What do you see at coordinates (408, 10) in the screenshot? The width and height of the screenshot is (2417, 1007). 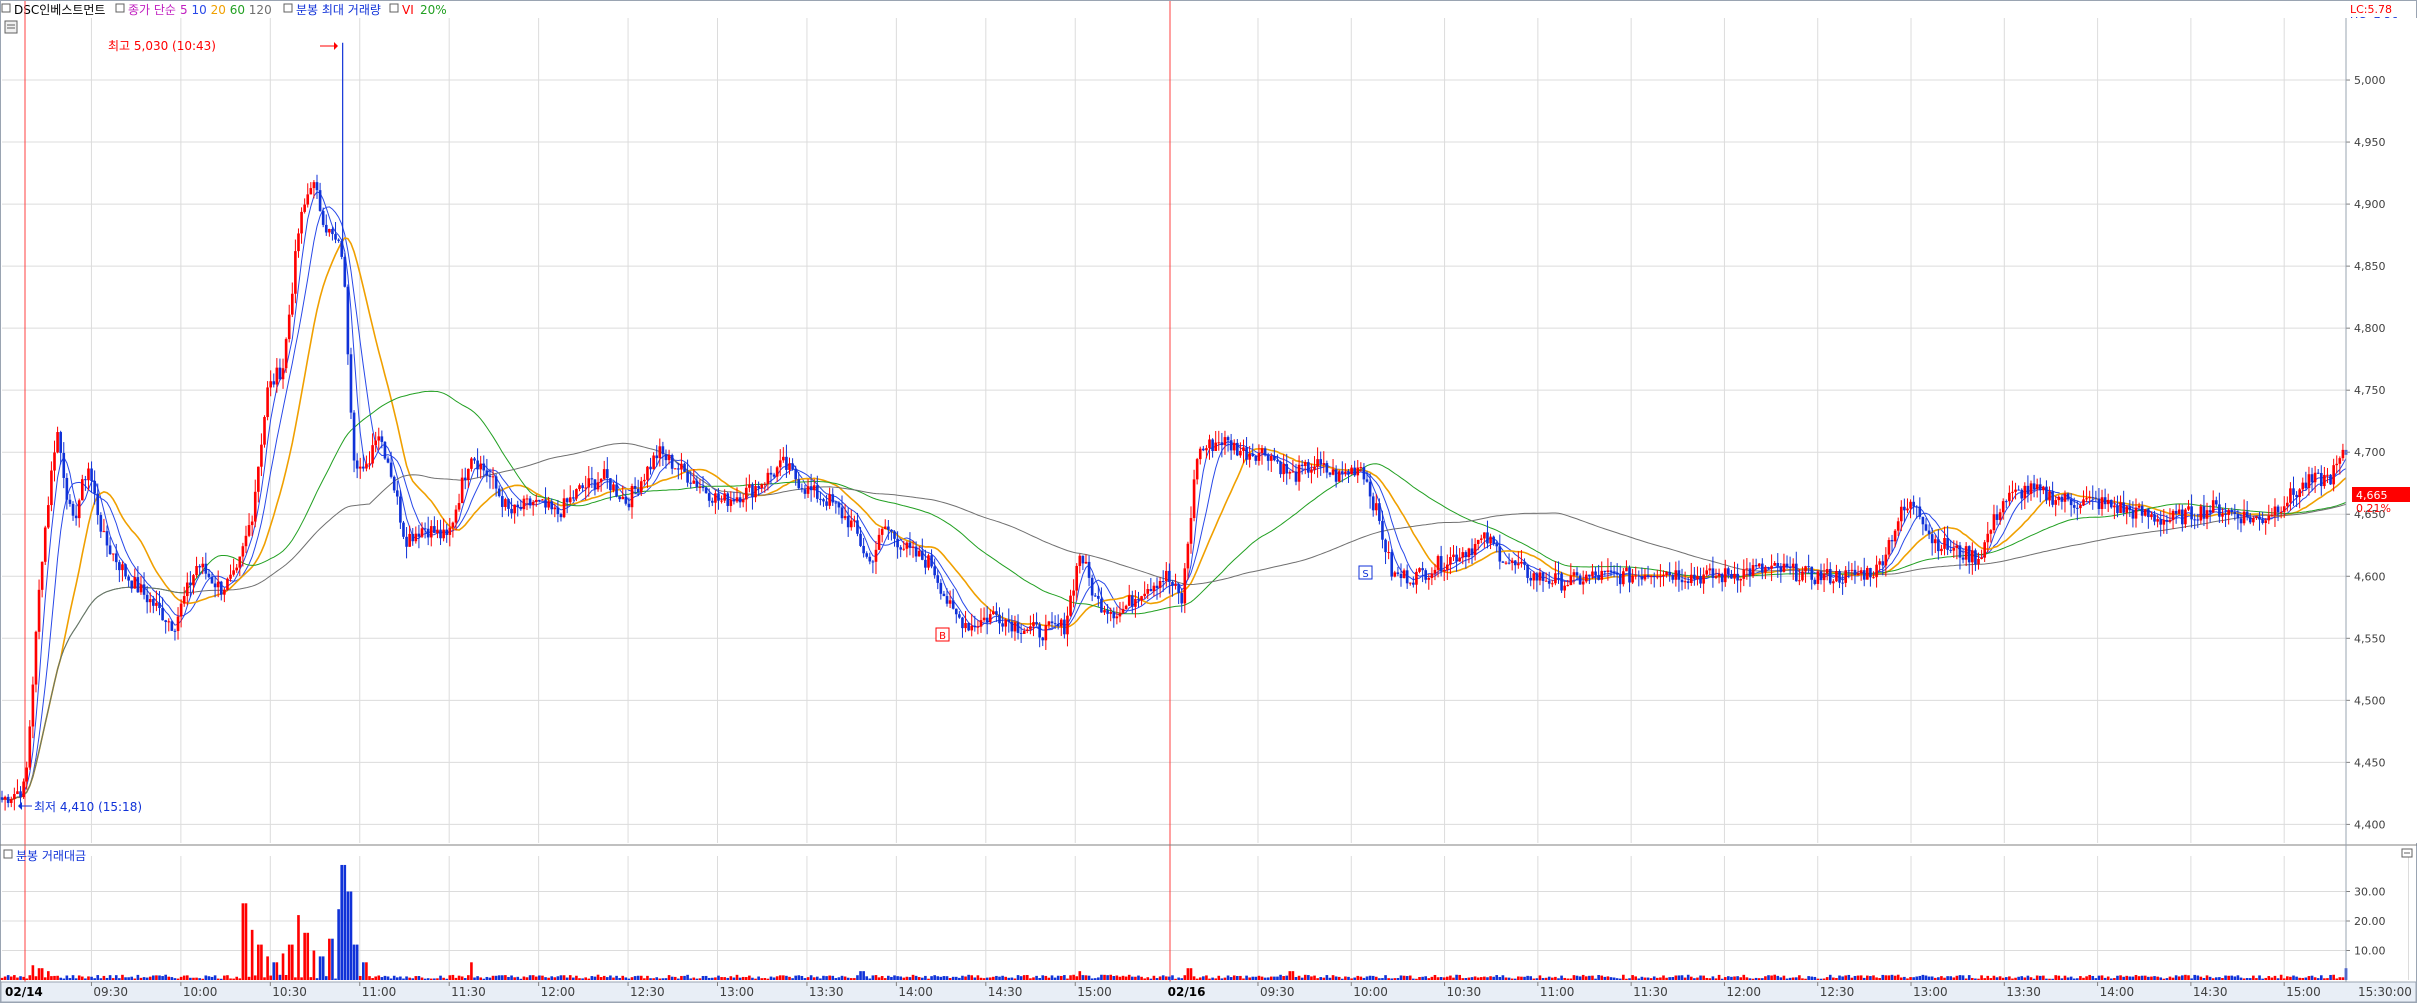 I see `vi-label: VI` at bounding box center [408, 10].